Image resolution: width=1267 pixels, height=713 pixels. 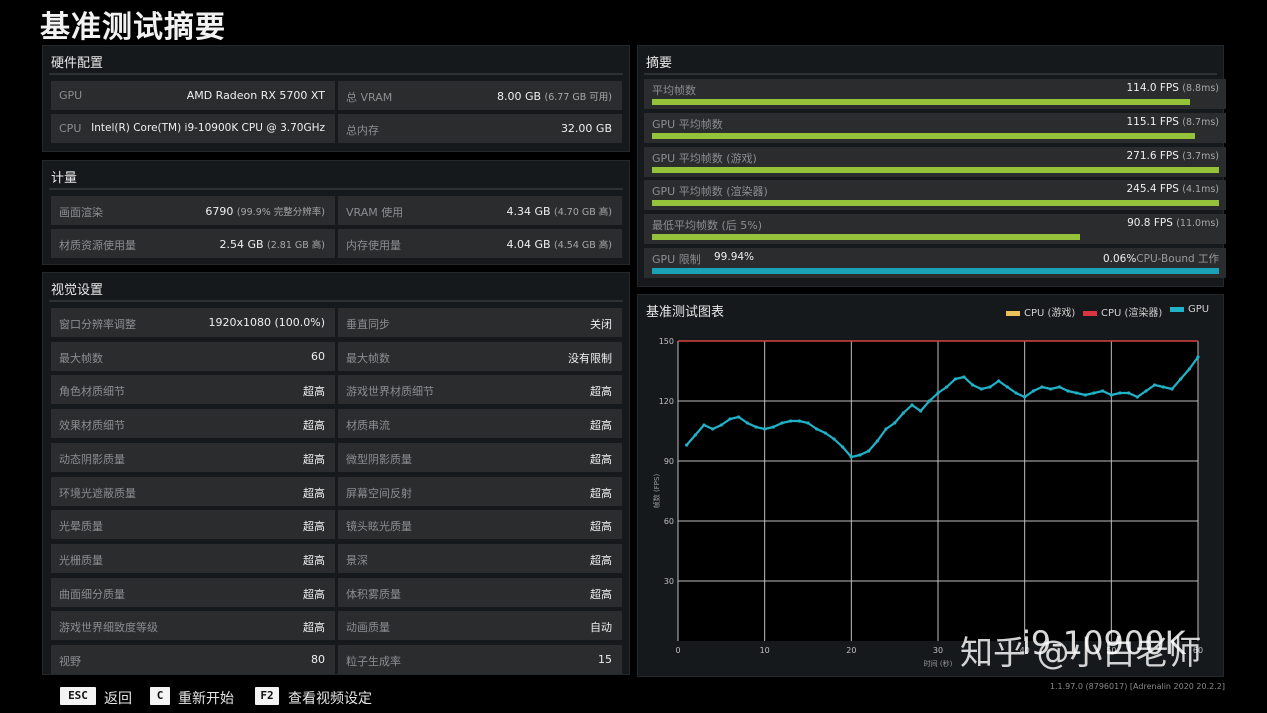 What do you see at coordinates (1150, 223) in the screenshot?
I see `summary-value: 90.8 FPS` at bounding box center [1150, 223].